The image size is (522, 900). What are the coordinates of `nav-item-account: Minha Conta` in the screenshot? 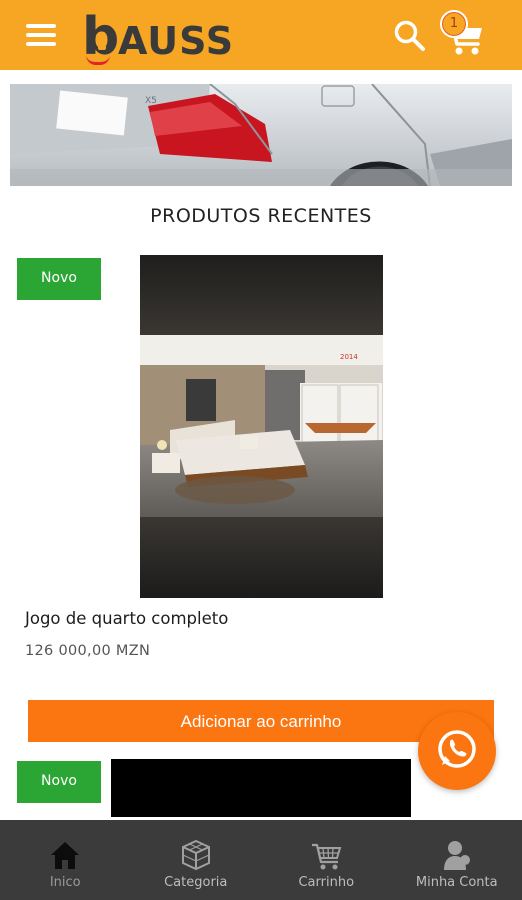 It's located at (457, 860).